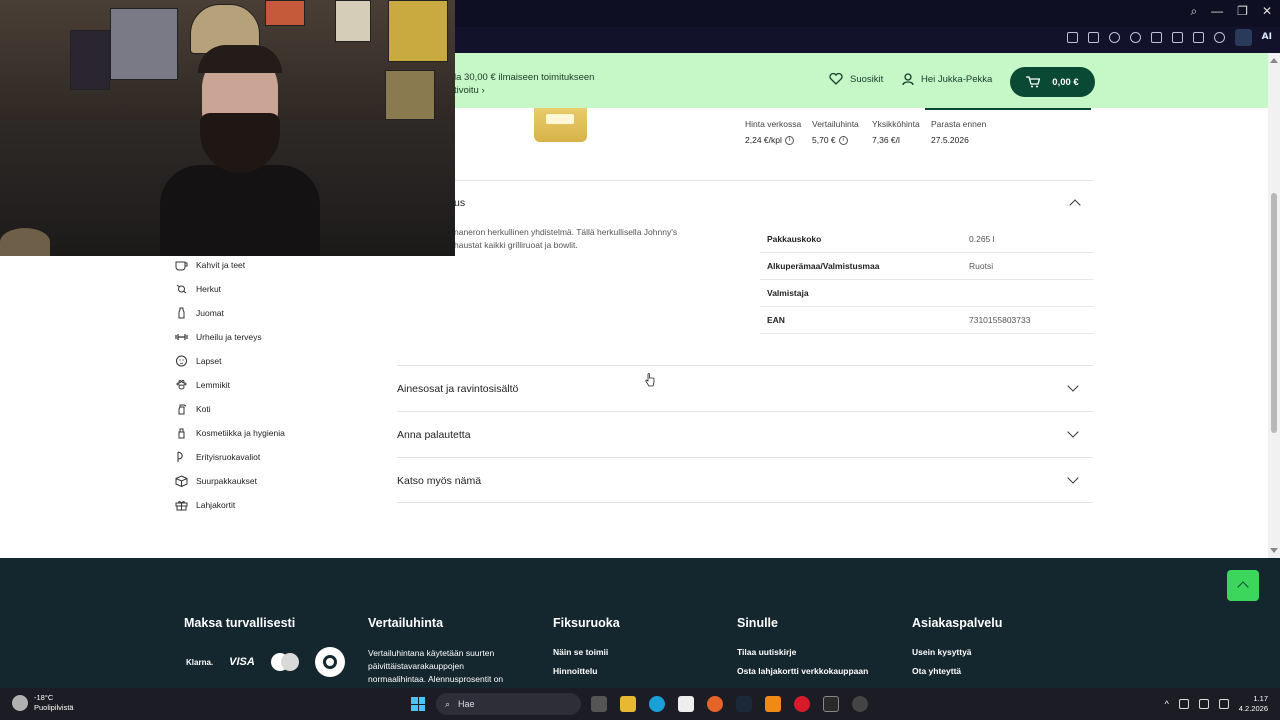 The height and width of the screenshot is (720, 1280). Describe the element at coordinates (599, 704) in the screenshot. I see `task-view-icon` at that location.